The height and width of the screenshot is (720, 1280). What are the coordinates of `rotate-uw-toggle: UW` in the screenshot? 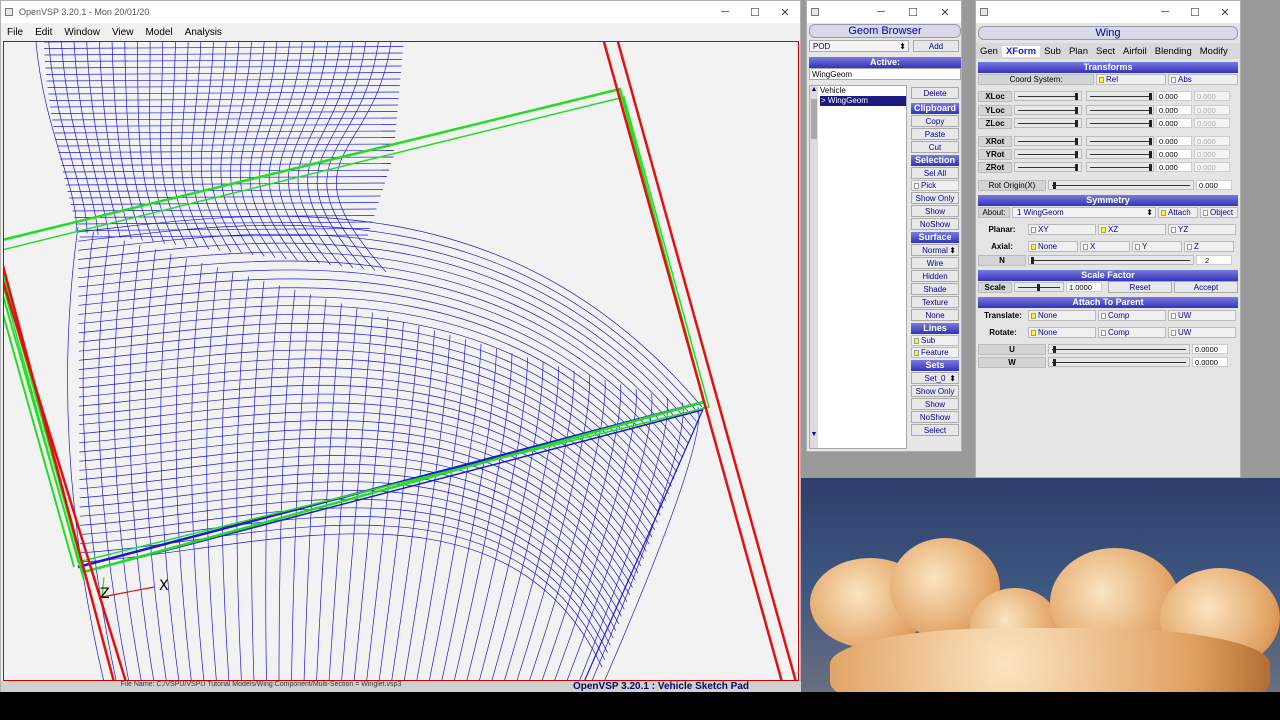 It's located at (1202, 332).